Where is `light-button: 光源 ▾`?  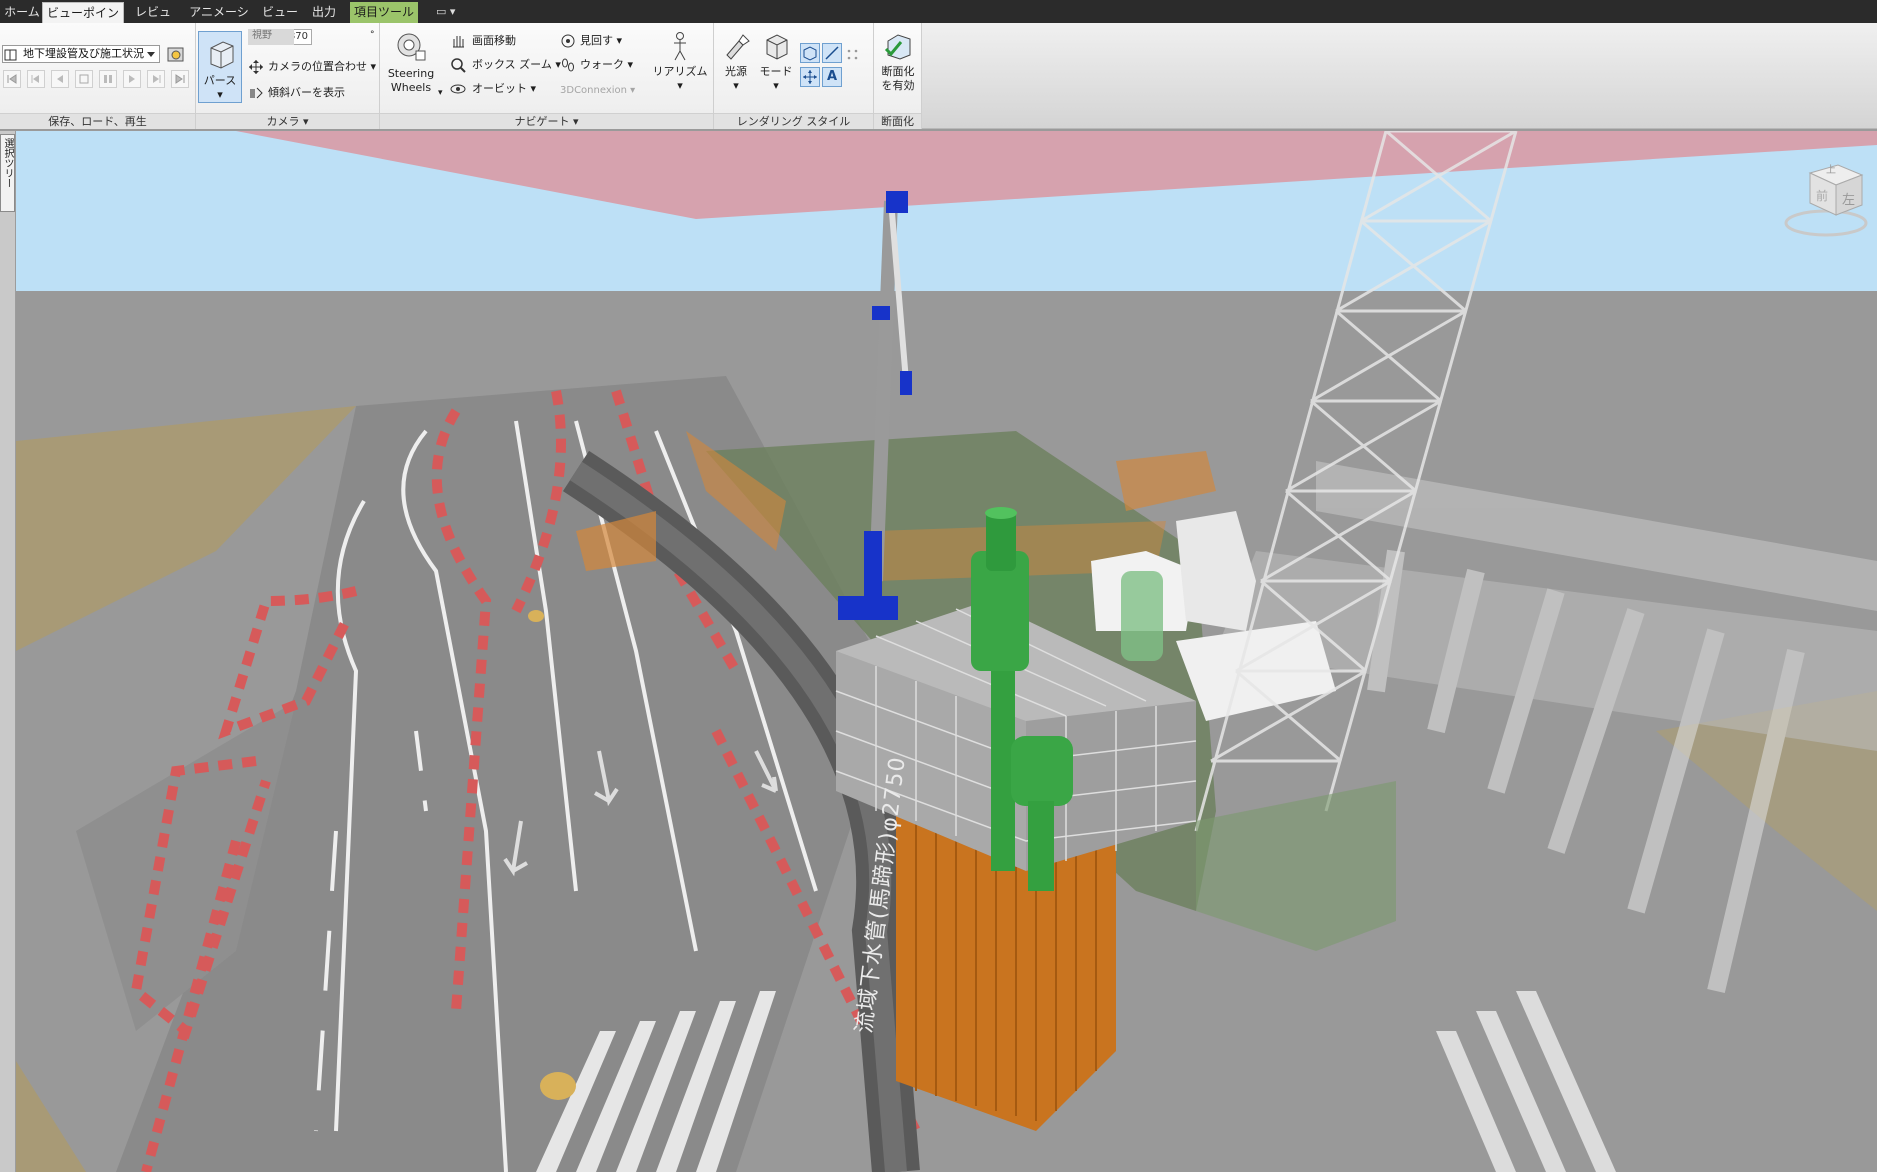
light-button: 光源 ▾ is located at coordinates (736, 67).